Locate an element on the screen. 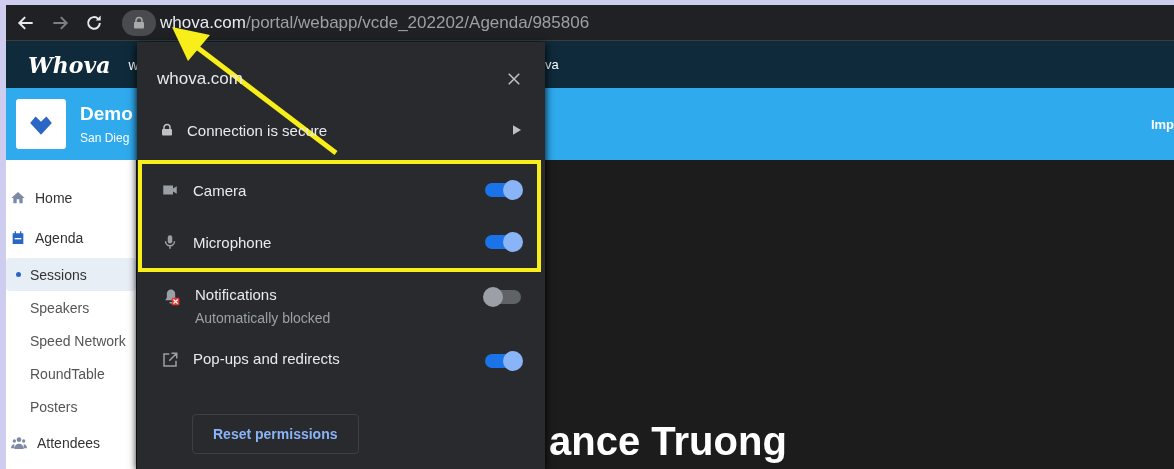 The width and height of the screenshot is (1174, 469). permission-label: Microphone is located at coordinates (233, 242).